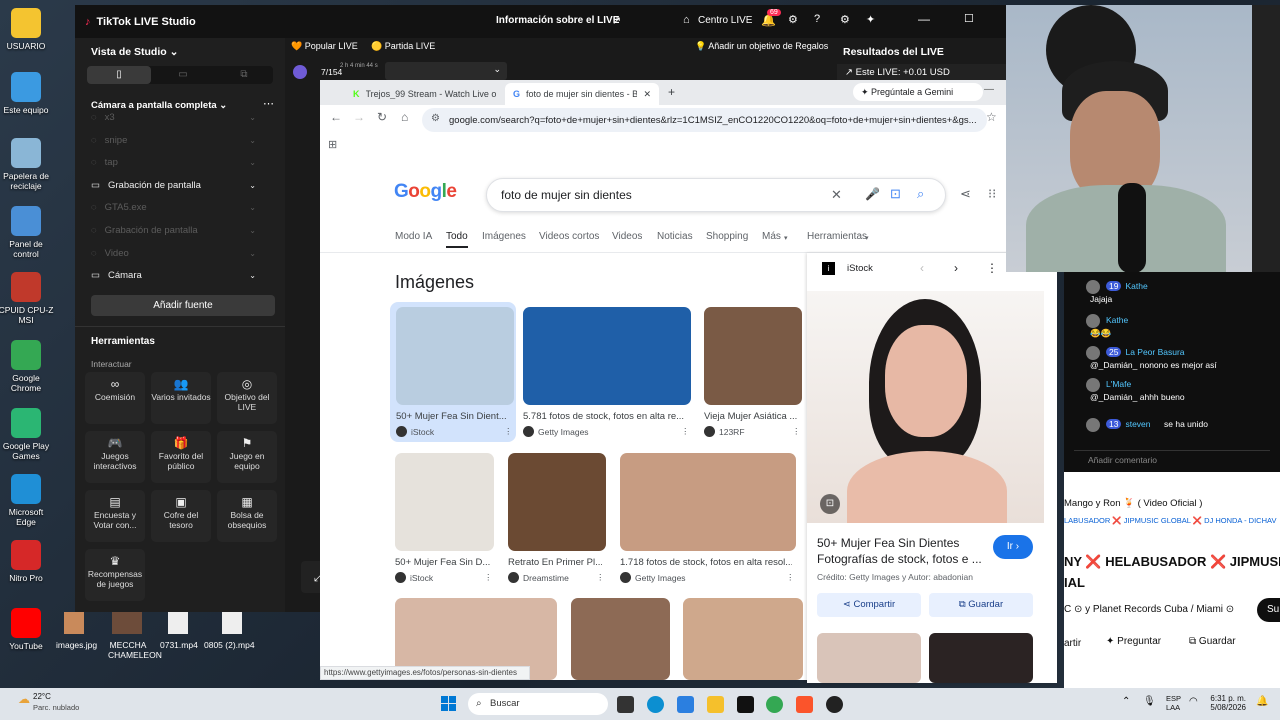 Image resolution: width=1280 pixels, height=720 pixels. Describe the element at coordinates (27, 93) in the screenshot. I see `desktop-icon: Este equipo` at that location.